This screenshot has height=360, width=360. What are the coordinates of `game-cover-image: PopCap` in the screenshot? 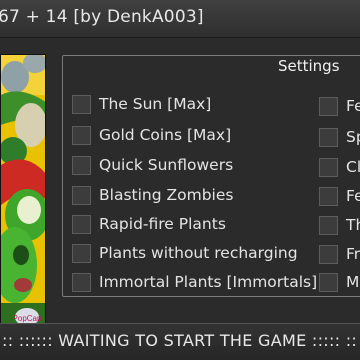 It's located at (23, 195).